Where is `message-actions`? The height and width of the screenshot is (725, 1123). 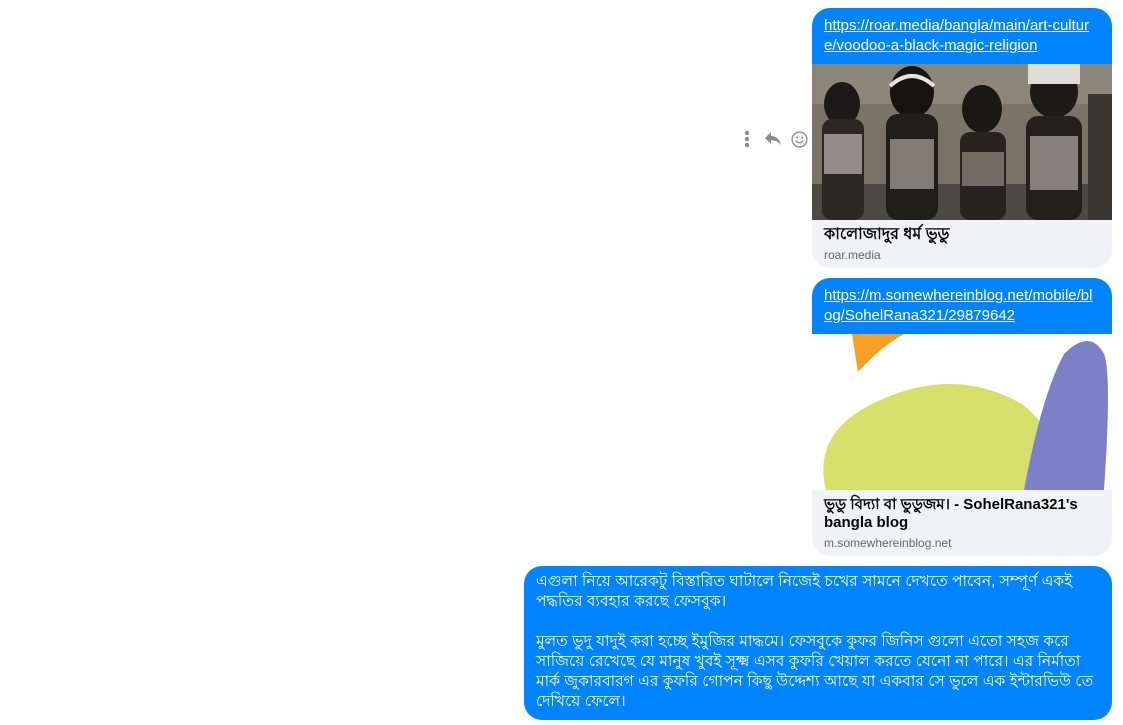
message-actions is located at coordinates (773, 139).